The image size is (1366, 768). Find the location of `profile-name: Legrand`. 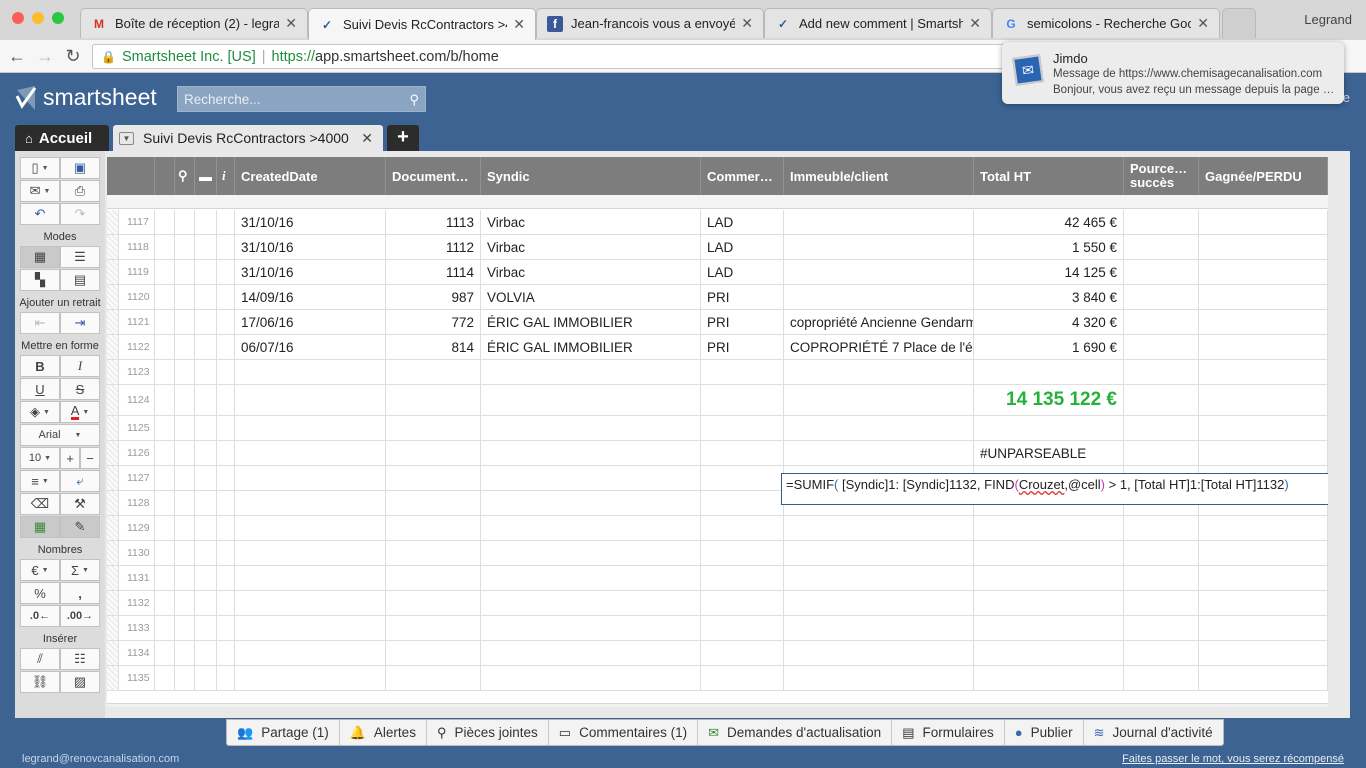

profile-name: Legrand is located at coordinates (1328, 19).